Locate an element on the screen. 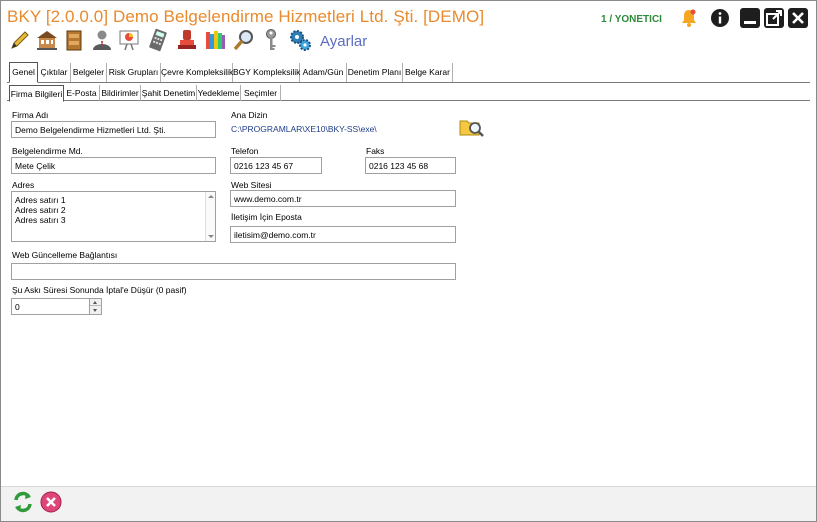 The width and height of the screenshot is (817, 522). close-icon is located at coordinates (798, 18).